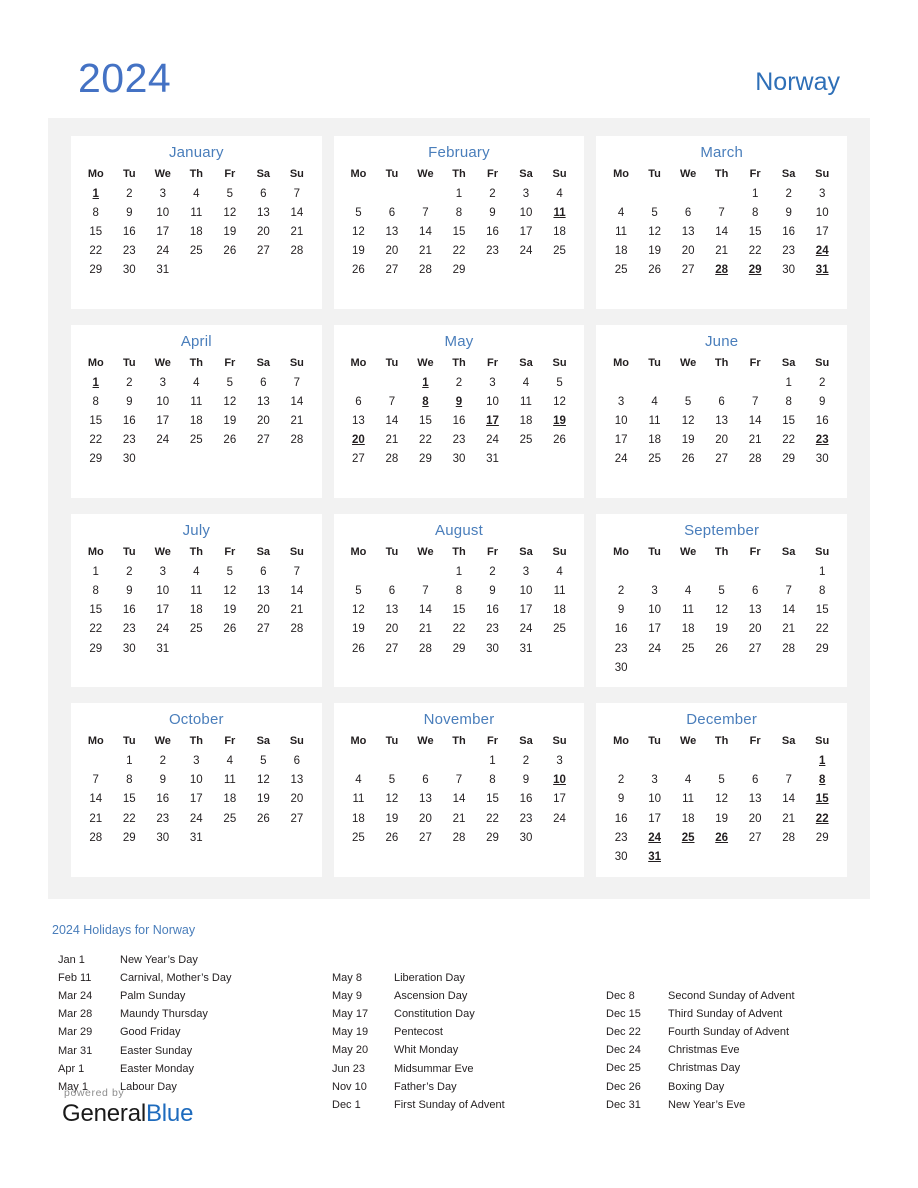 The height and width of the screenshot is (1188, 918). Describe the element at coordinates (196, 193) in the screenshot. I see `day-cell: 4` at that location.